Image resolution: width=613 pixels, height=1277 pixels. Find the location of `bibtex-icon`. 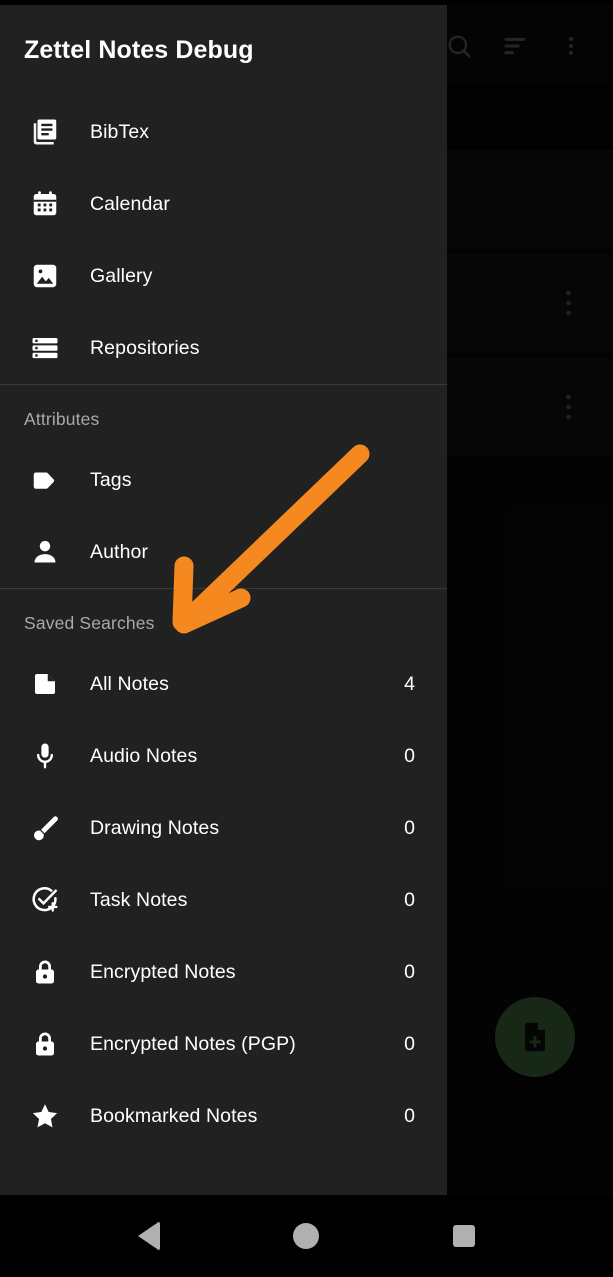

bibtex-icon is located at coordinates (51, 132).